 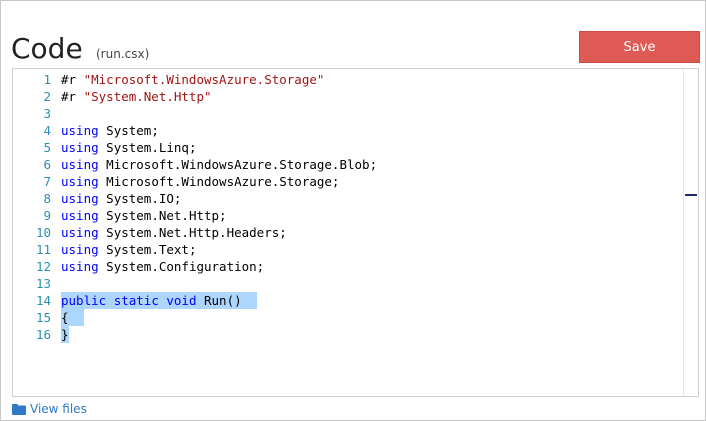 What do you see at coordinates (136, 300) in the screenshot?
I see `keyword-token: static` at bounding box center [136, 300].